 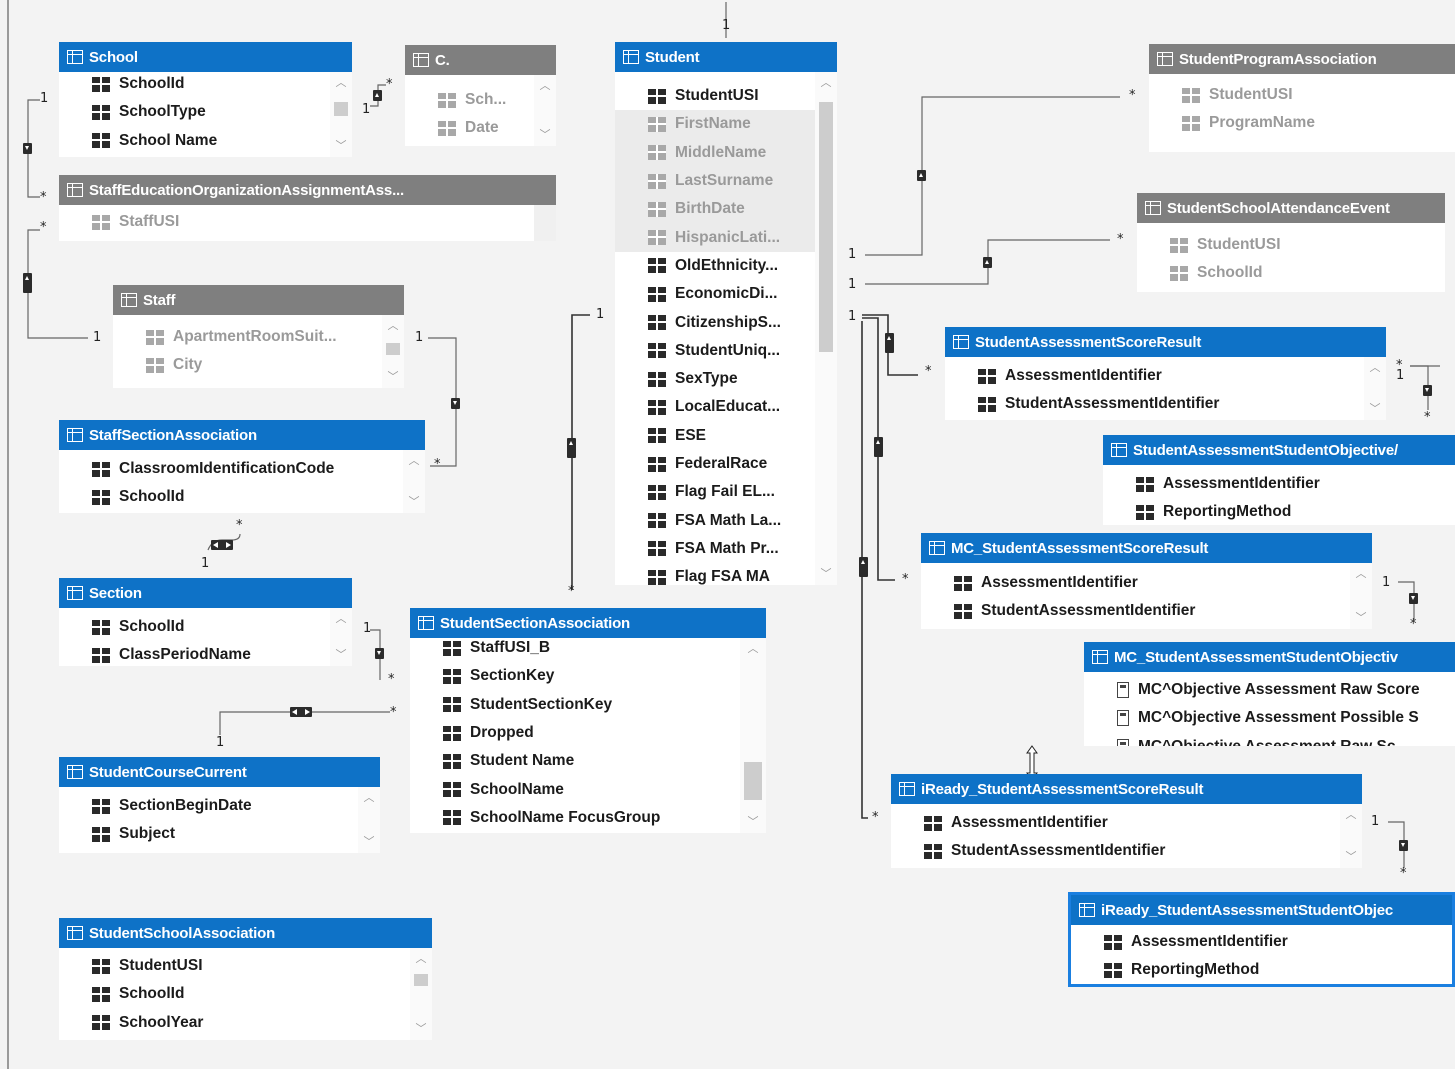 I want to click on table-header: StaffSectionAssociation, so click(x=242, y=435).